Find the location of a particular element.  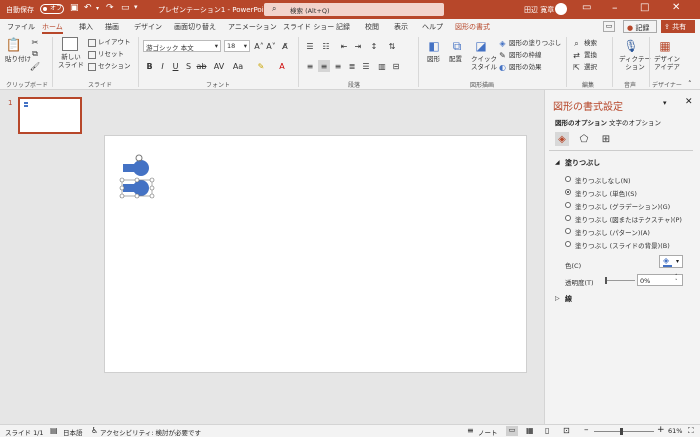

select-icon: ⇱ is located at coordinates (576, 67).